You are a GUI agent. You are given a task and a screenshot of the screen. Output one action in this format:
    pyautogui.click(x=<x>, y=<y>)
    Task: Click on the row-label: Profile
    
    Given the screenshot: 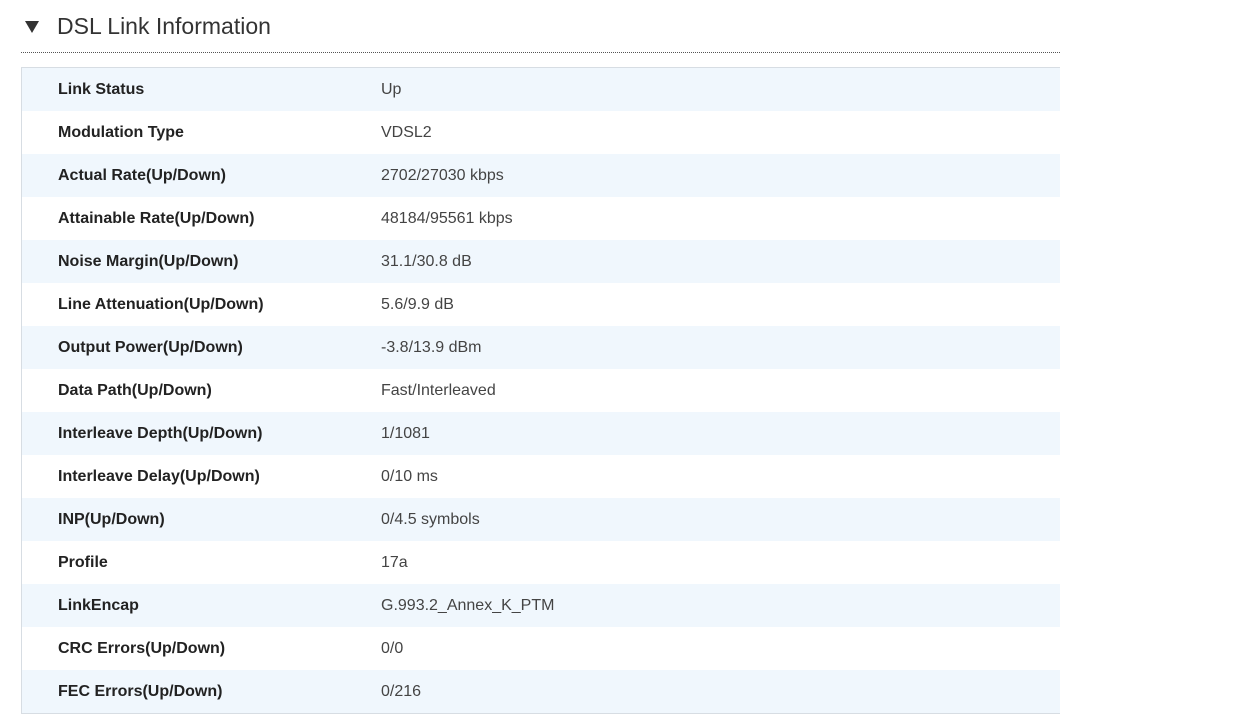 What is the action you would take?
    pyautogui.click(x=83, y=562)
    